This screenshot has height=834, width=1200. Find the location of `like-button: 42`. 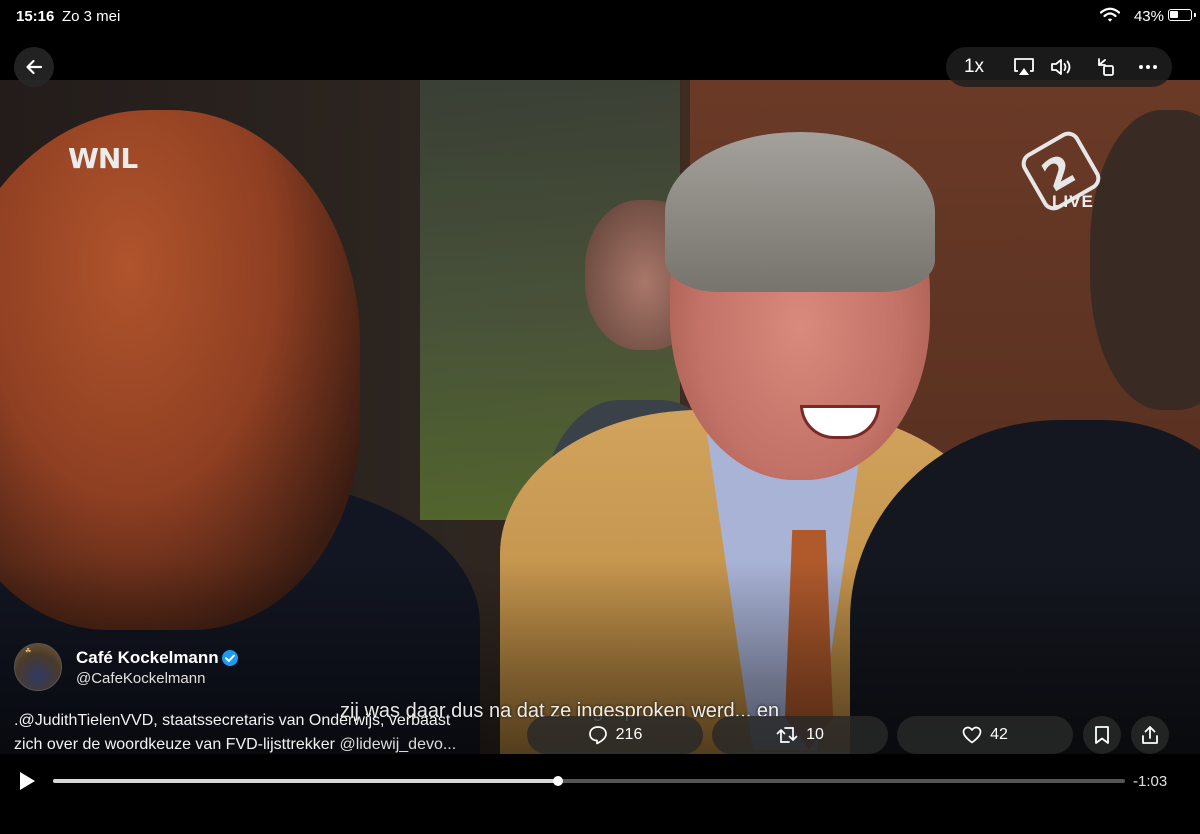

like-button: 42 is located at coordinates (985, 735).